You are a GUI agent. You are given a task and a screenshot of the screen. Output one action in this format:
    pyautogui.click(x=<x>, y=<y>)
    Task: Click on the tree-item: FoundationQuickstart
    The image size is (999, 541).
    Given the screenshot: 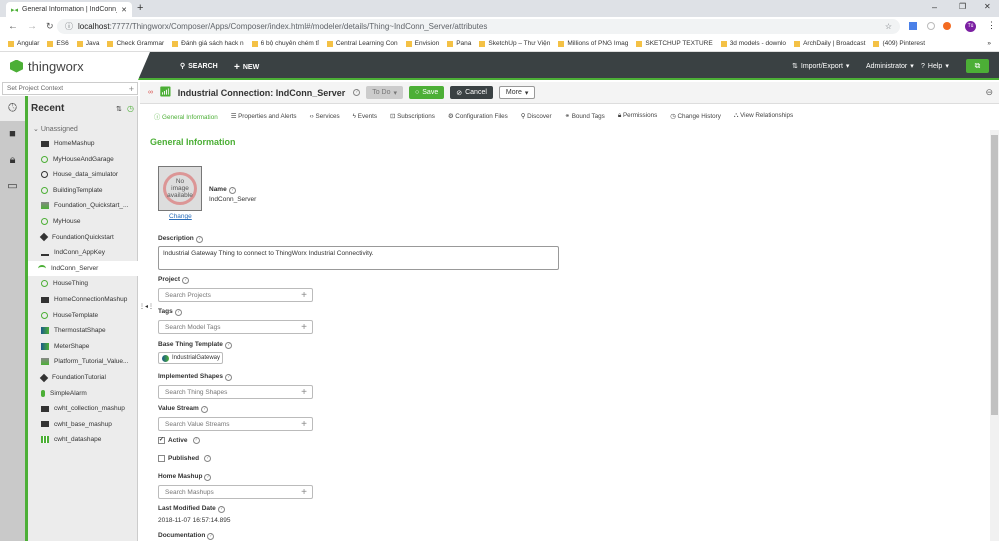 What is the action you would take?
    pyautogui.click(x=83, y=237)
    